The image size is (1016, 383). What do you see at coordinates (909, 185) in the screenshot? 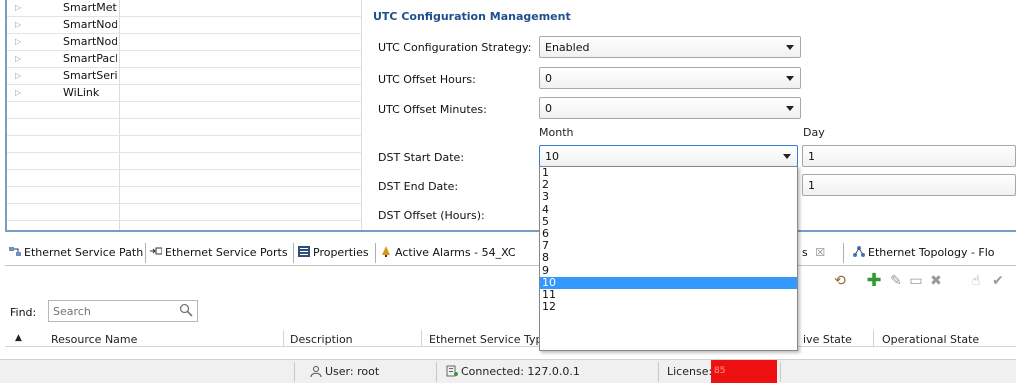
I see `dst-end-day-select: 1` at bounding box center [909, 185].